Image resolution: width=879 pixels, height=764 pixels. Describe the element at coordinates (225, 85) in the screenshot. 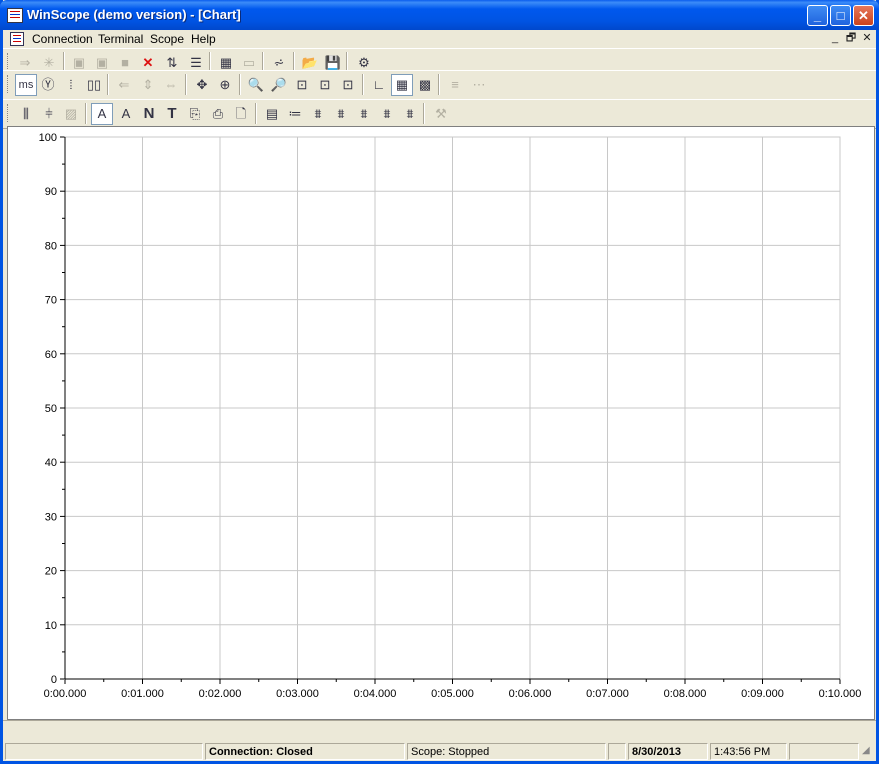

I see `zoom-move-button: ⊕` at that location.